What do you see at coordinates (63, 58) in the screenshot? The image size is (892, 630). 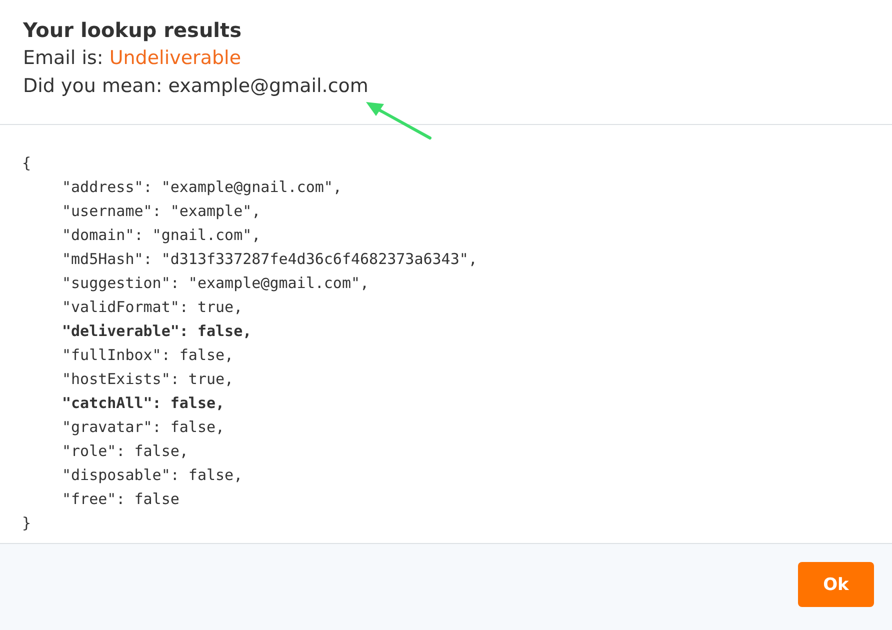 I see `status-label: Email is:` at bounding box center [63, 58].